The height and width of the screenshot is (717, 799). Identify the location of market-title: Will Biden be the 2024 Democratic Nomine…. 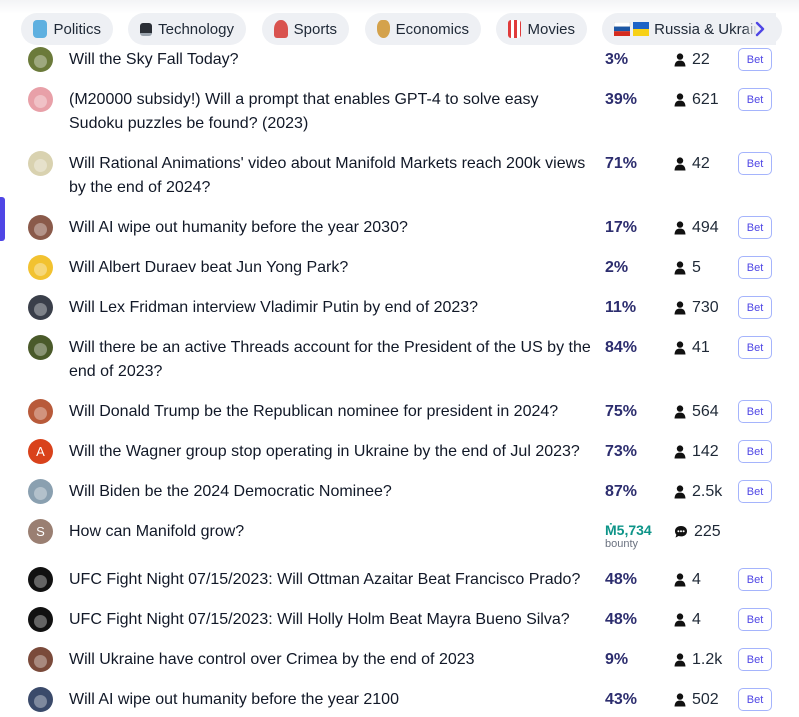
(331, 492).